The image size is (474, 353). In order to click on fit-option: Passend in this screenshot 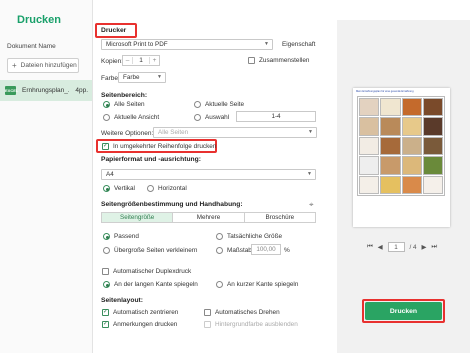, I will do `click(121, 236)`.